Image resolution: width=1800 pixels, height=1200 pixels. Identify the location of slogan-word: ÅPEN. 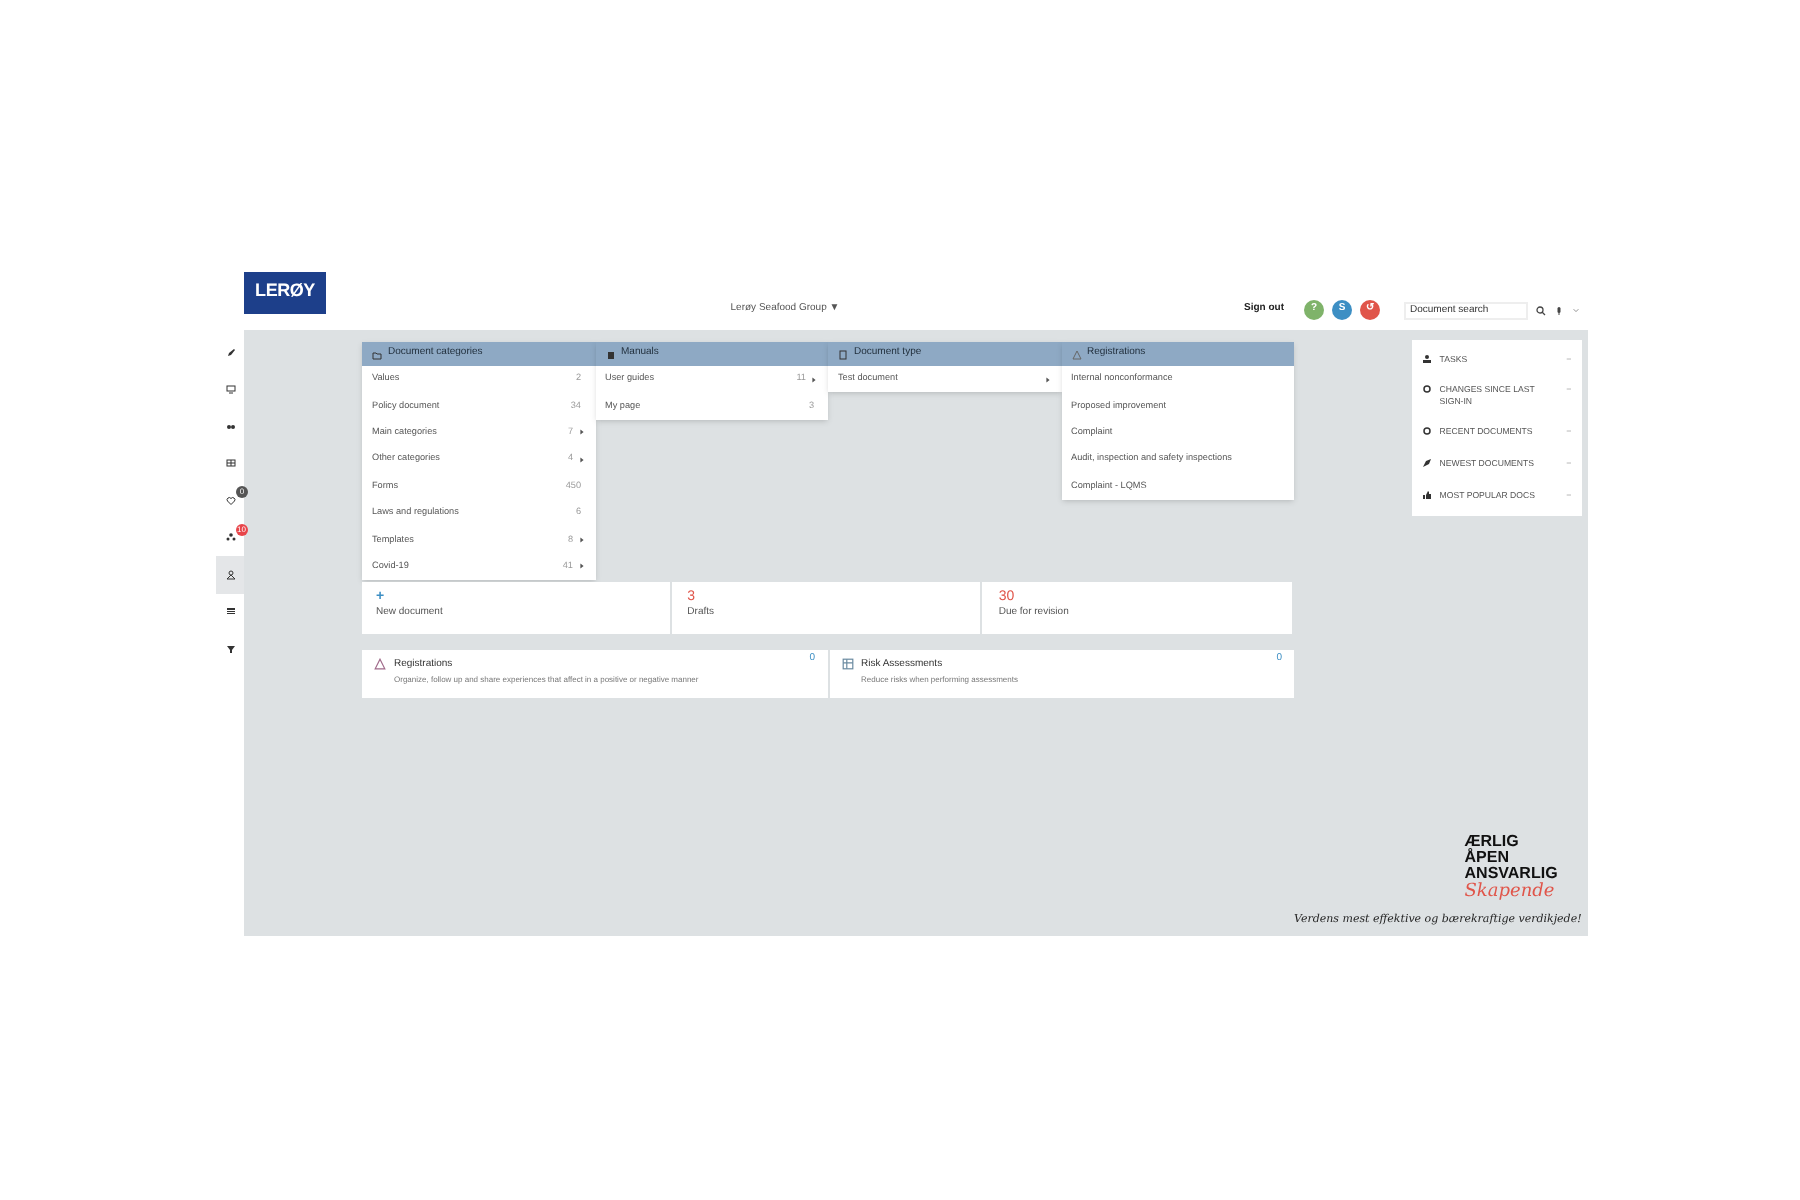
(1487, 857).